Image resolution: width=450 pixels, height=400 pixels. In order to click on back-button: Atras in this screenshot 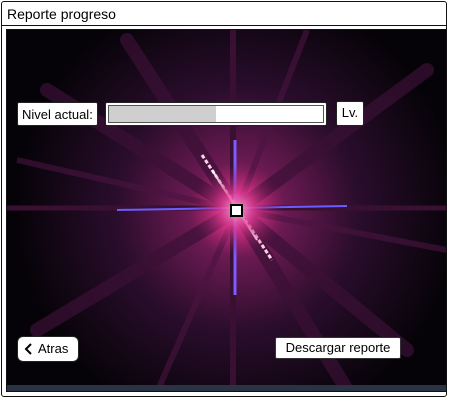, I will do `click(48, 349)`.